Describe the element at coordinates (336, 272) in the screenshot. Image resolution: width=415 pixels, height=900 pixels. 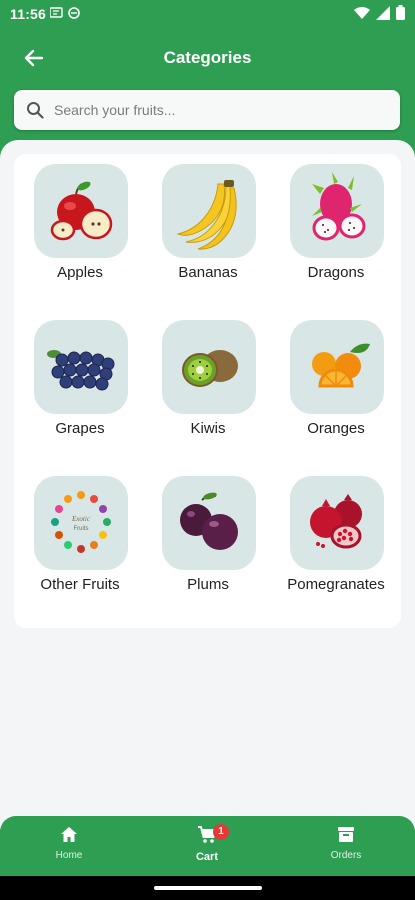
I see `category-label: Dragons` at that location.